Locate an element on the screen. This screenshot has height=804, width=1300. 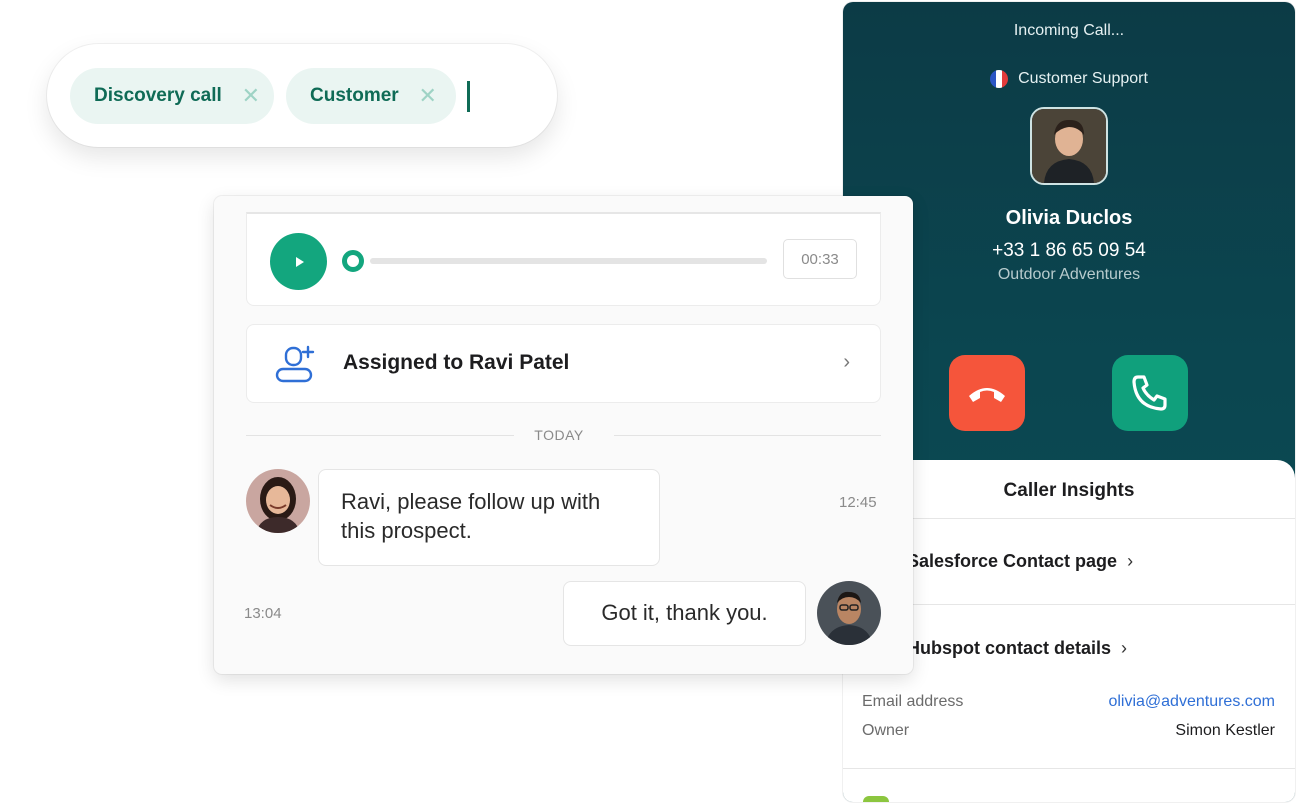
play-icon is located at coordinates (299, 261).